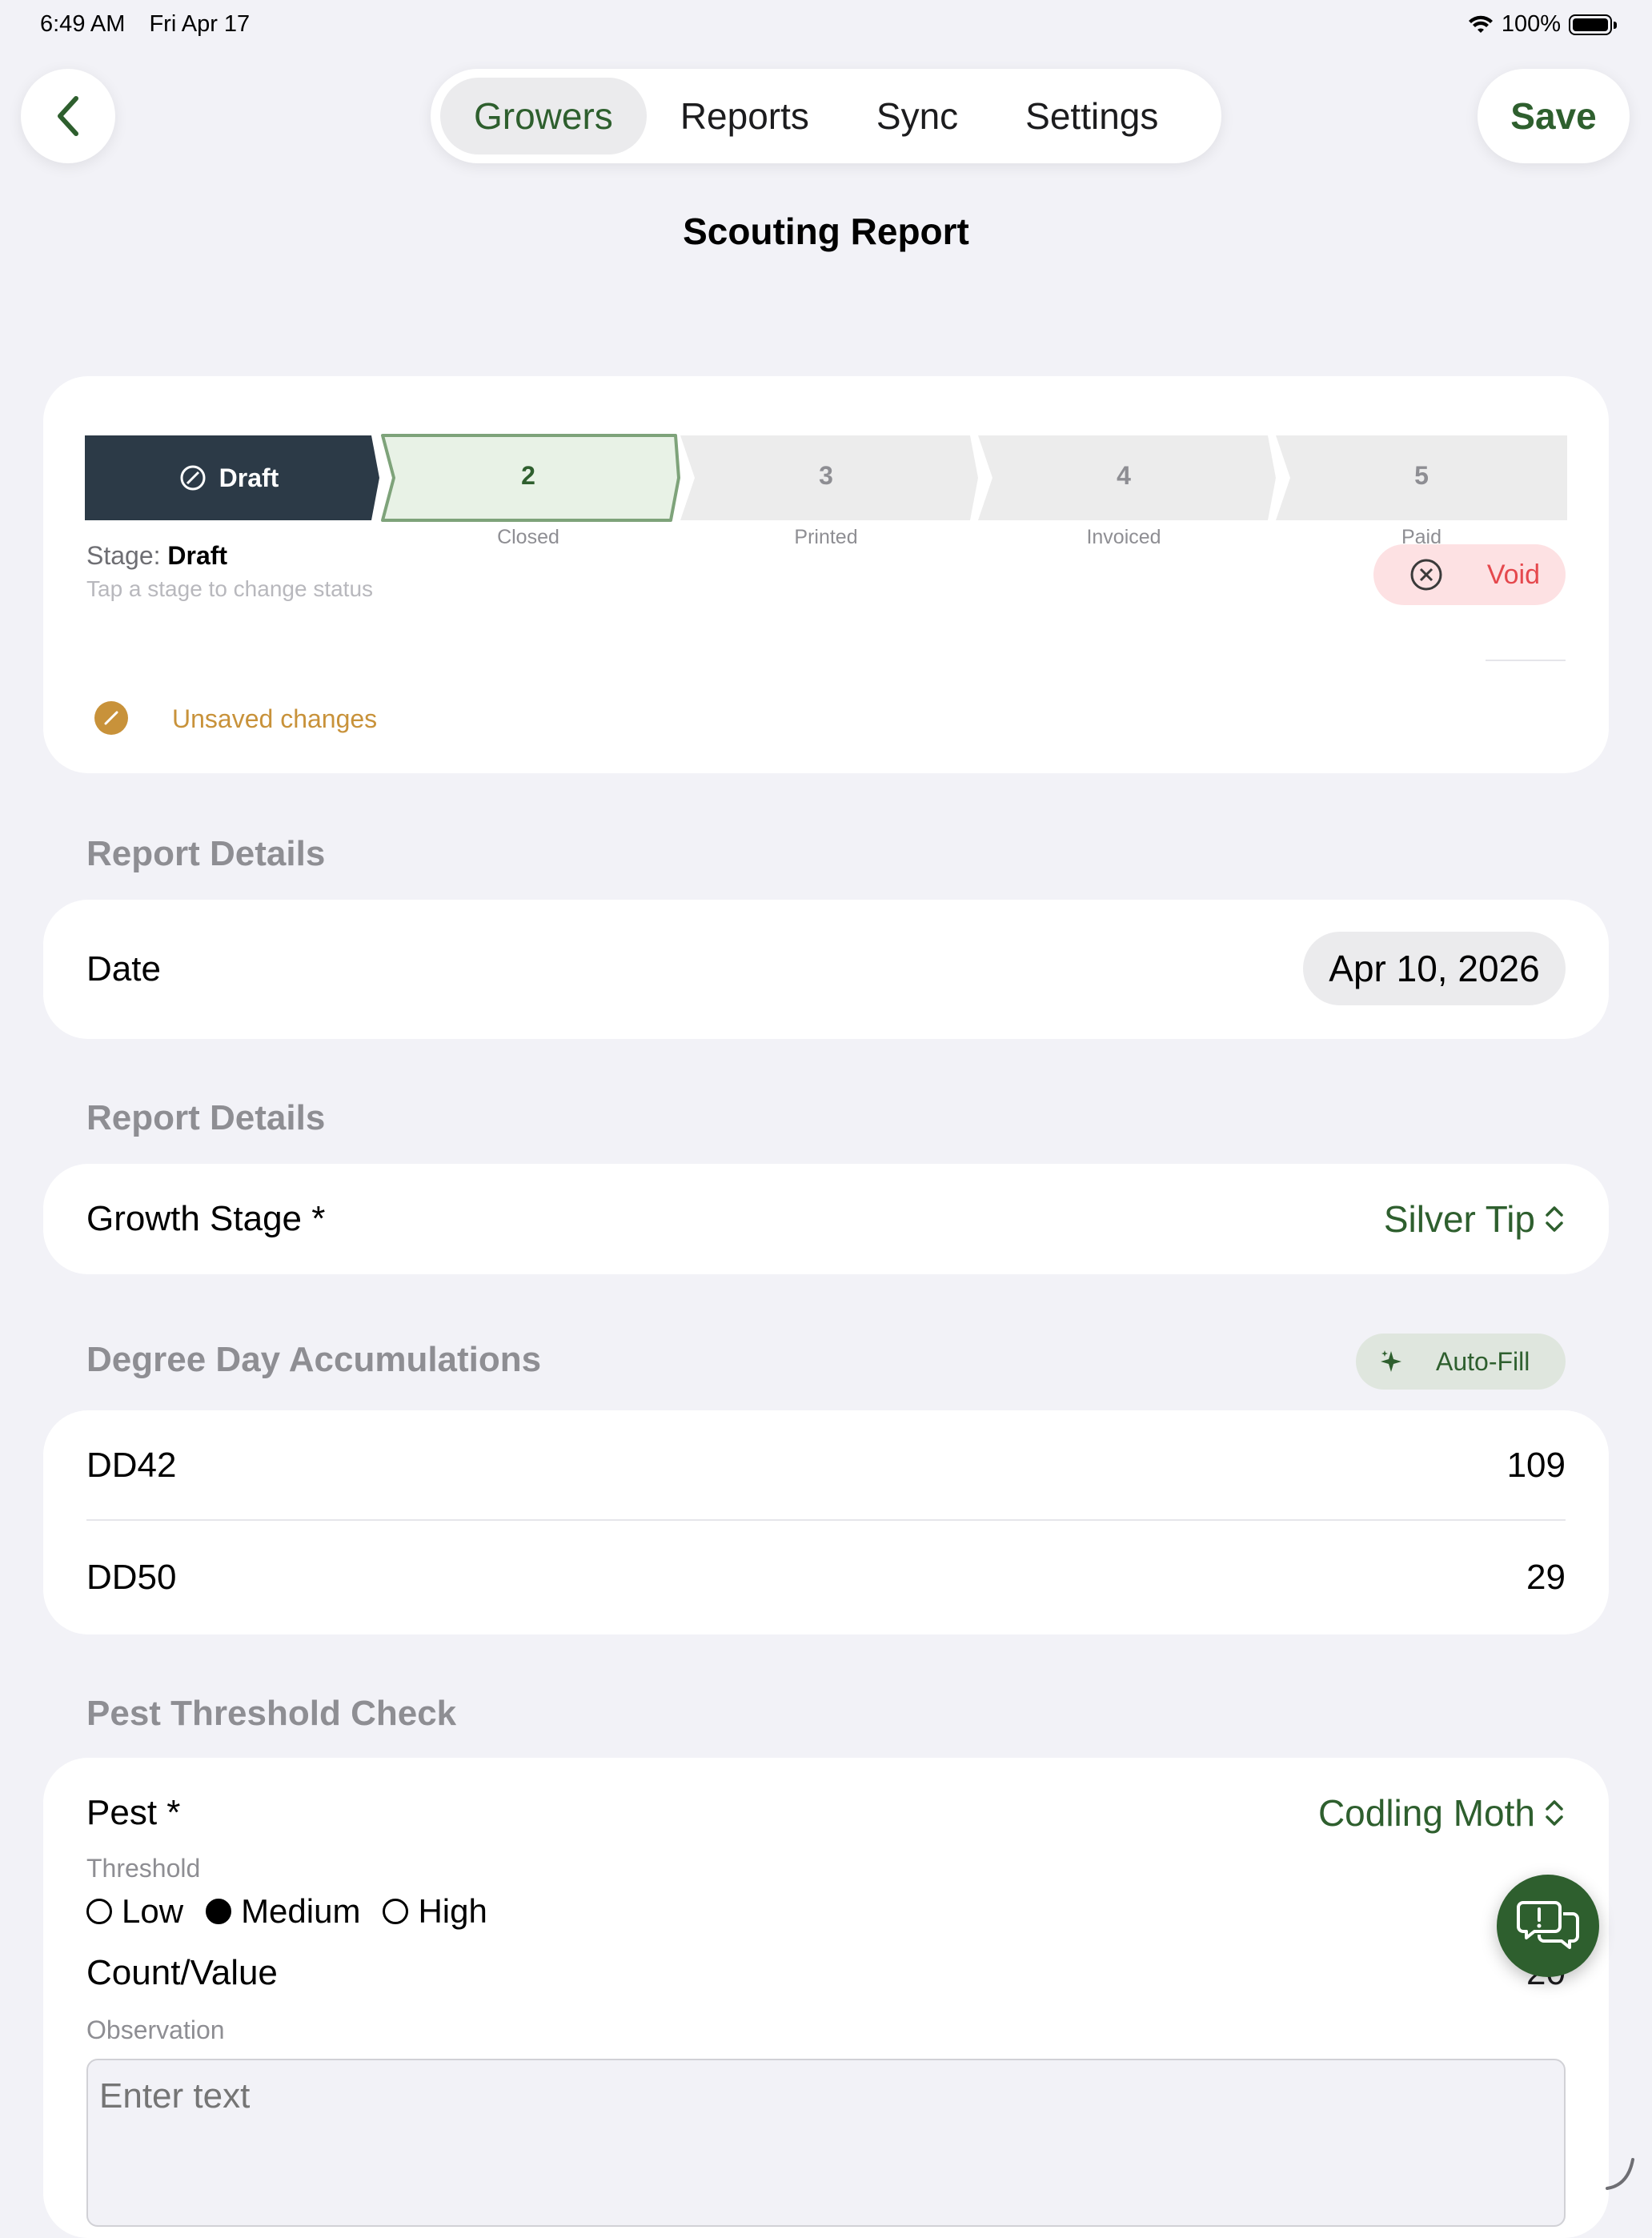 Image resolution: width=1652 pixels, height=2238 pixels. I want to click on wifi-icon, so click(1480, 24).